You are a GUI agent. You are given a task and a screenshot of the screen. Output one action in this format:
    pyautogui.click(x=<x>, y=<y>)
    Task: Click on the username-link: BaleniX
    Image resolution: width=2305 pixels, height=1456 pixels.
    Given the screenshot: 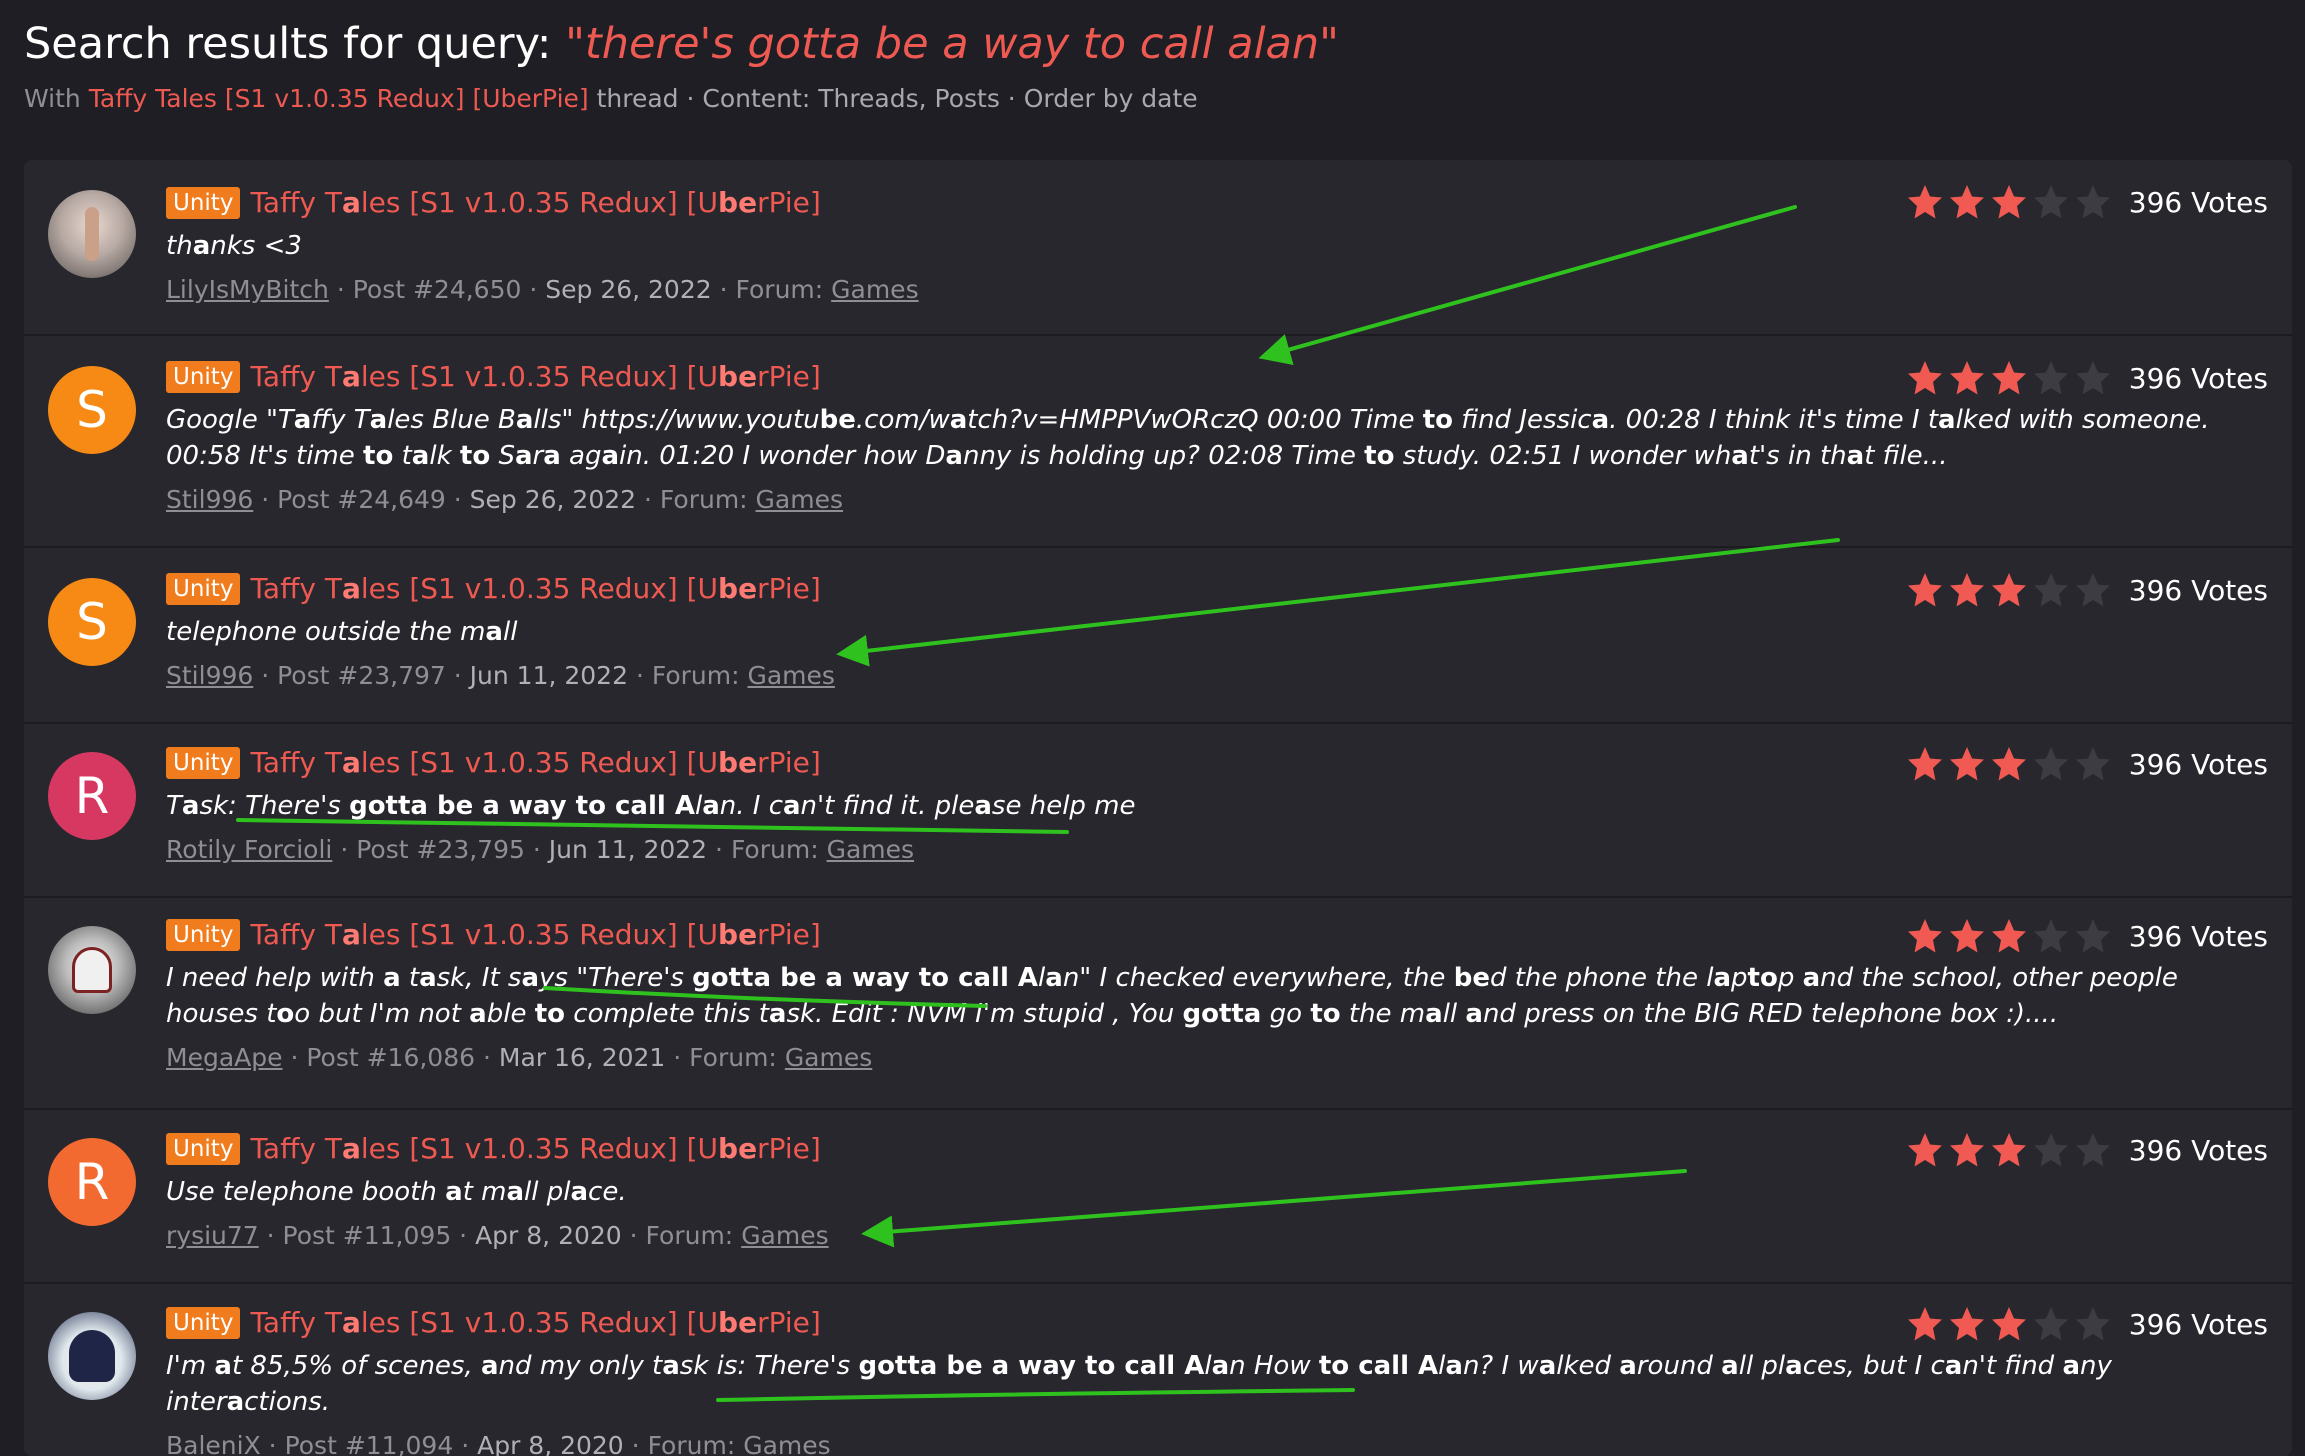 What is the action you would take?
    pyautogui.click(x=213, y=1443)
    